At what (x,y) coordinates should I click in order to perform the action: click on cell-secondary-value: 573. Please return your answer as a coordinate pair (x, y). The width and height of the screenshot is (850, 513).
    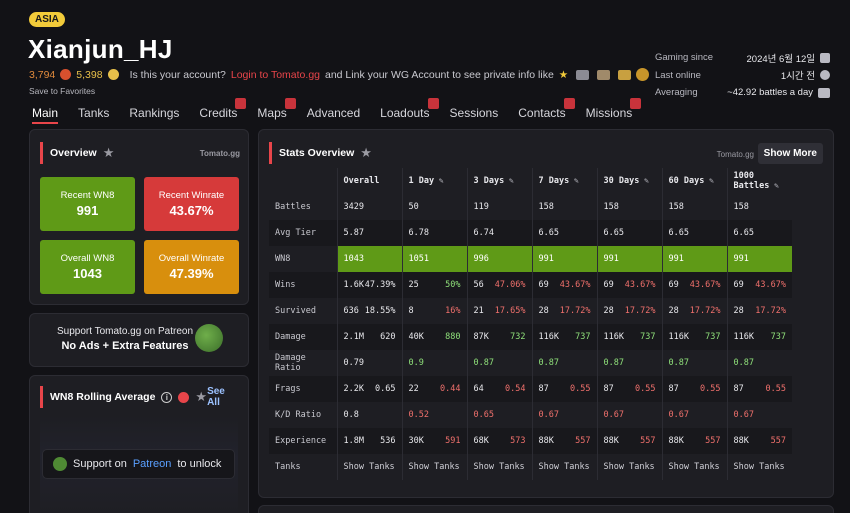
    Looking at the image, I should click on (518, 441).